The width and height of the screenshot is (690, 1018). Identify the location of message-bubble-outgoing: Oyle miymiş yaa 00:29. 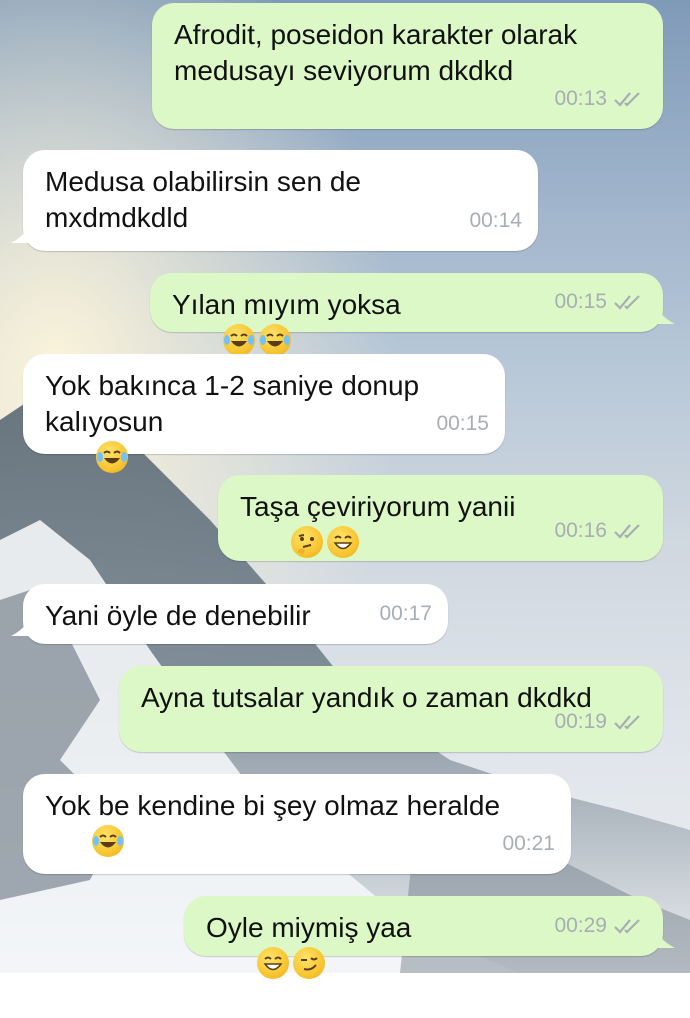
(429, 937).